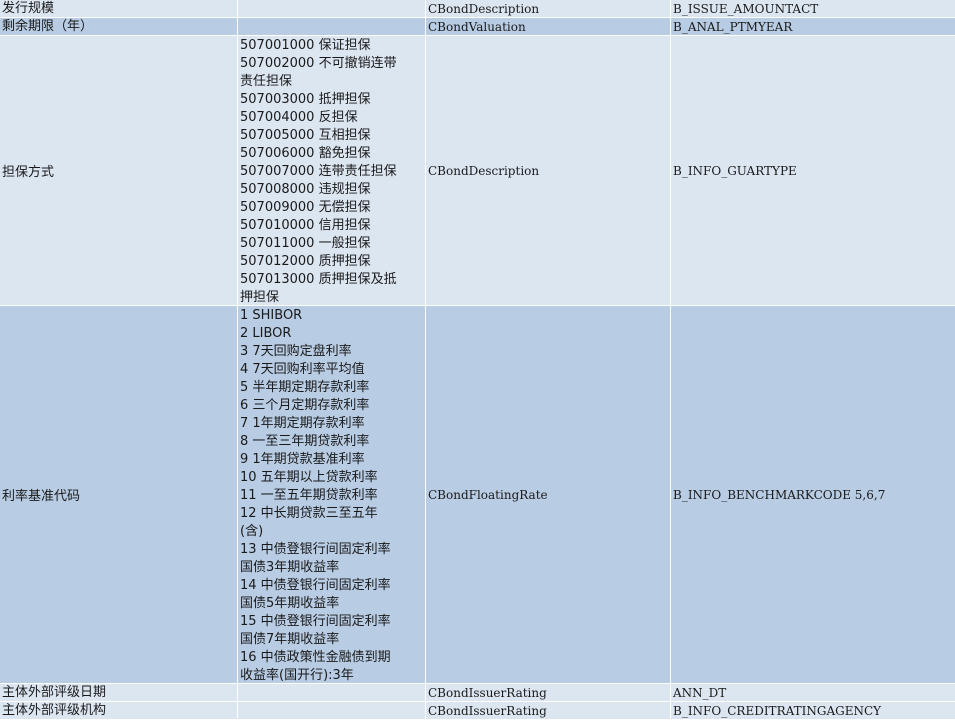 The image size is (955, 720). Describe the element at coordinates (290, 639) in the screenshot. I see `value-line: 国债7年期收益率` at that location.